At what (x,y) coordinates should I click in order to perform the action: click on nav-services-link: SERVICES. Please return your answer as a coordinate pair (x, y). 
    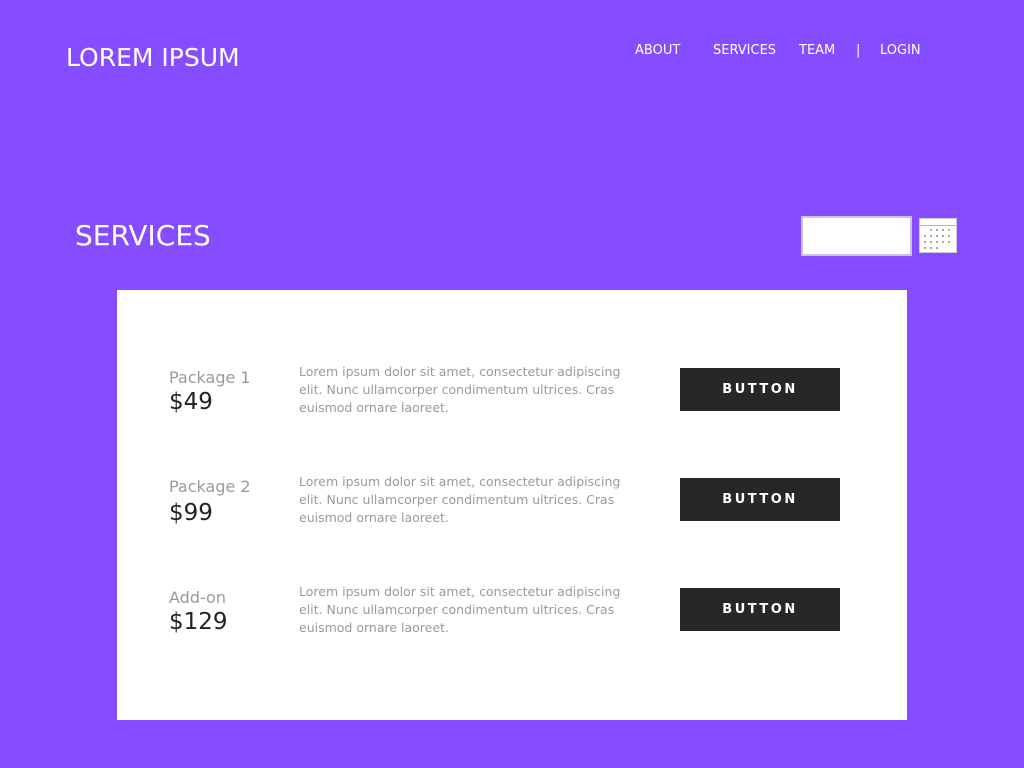
    Looking at the image, I should click on (744, 51).